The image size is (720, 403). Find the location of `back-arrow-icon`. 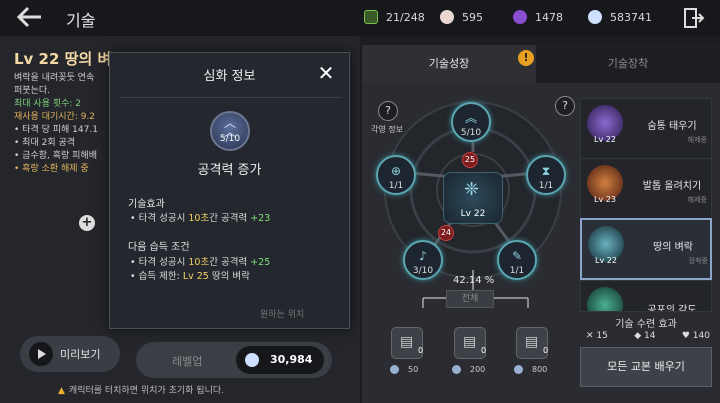

back-arrow-icon is located at coordinates (29, 17).